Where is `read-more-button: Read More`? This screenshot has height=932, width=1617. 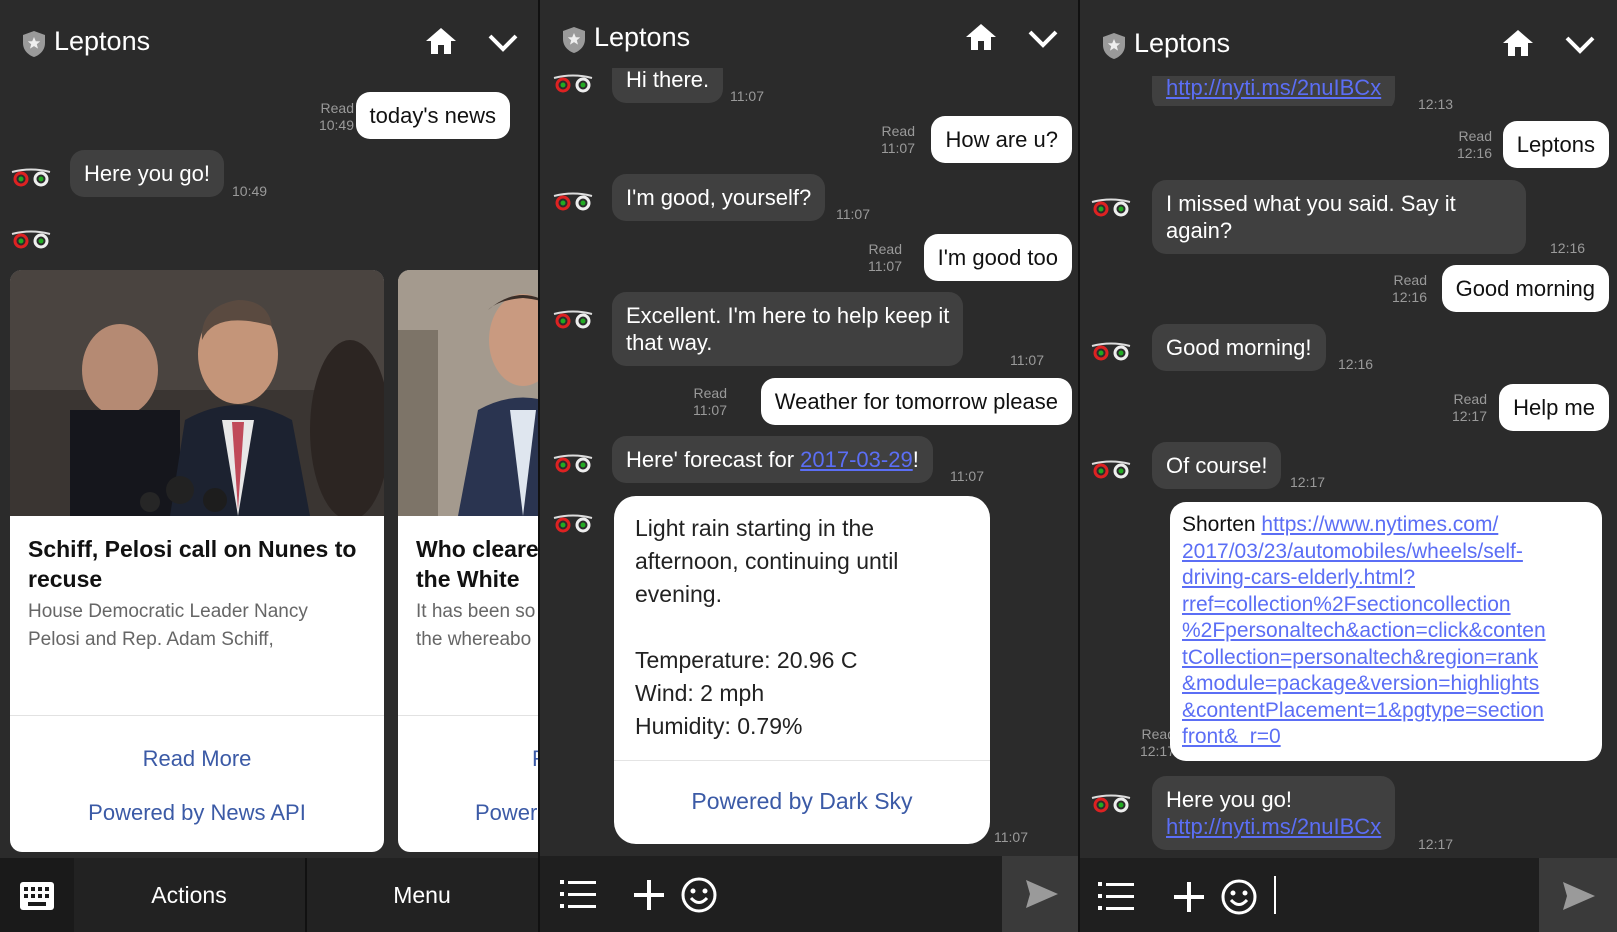 read-more-button: Read More is located at coordinates (197, 759).